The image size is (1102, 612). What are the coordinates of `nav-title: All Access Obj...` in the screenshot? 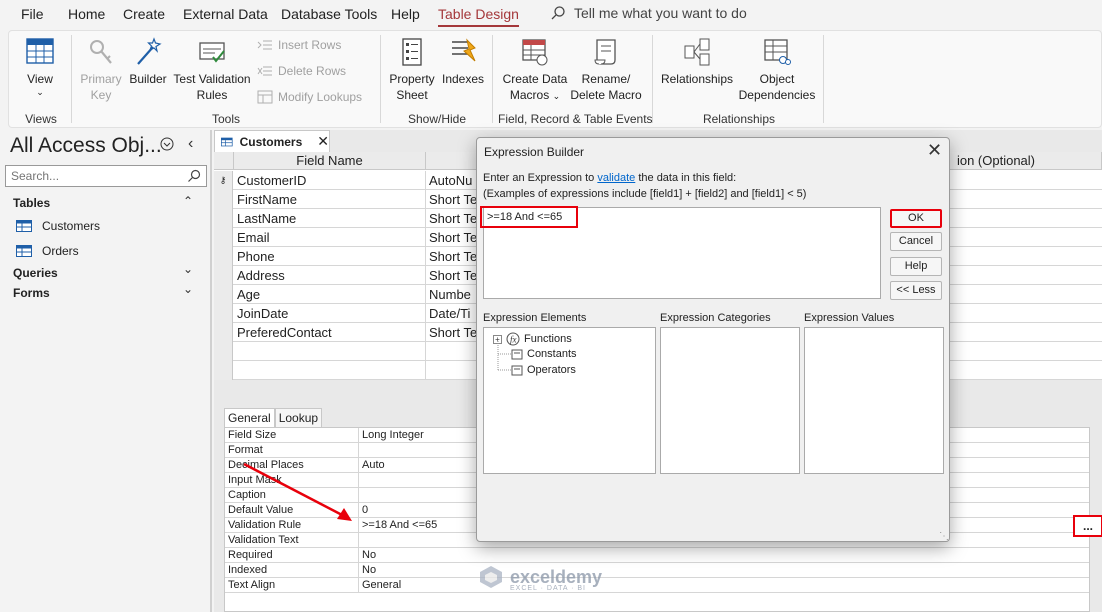 It's located at (86, 146).